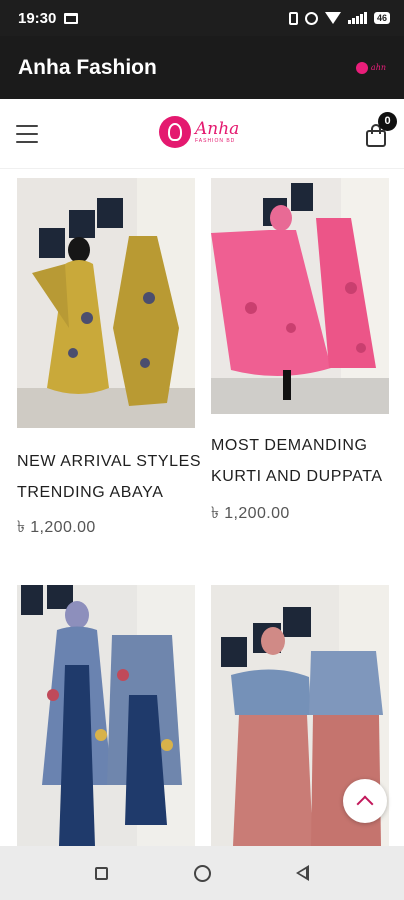 This screenshot has width=404, height=900. What do you see at coordinates (378, 67) in the screenshot?
I see `header-logo-text: ahn` at bounding box center [378, 67].